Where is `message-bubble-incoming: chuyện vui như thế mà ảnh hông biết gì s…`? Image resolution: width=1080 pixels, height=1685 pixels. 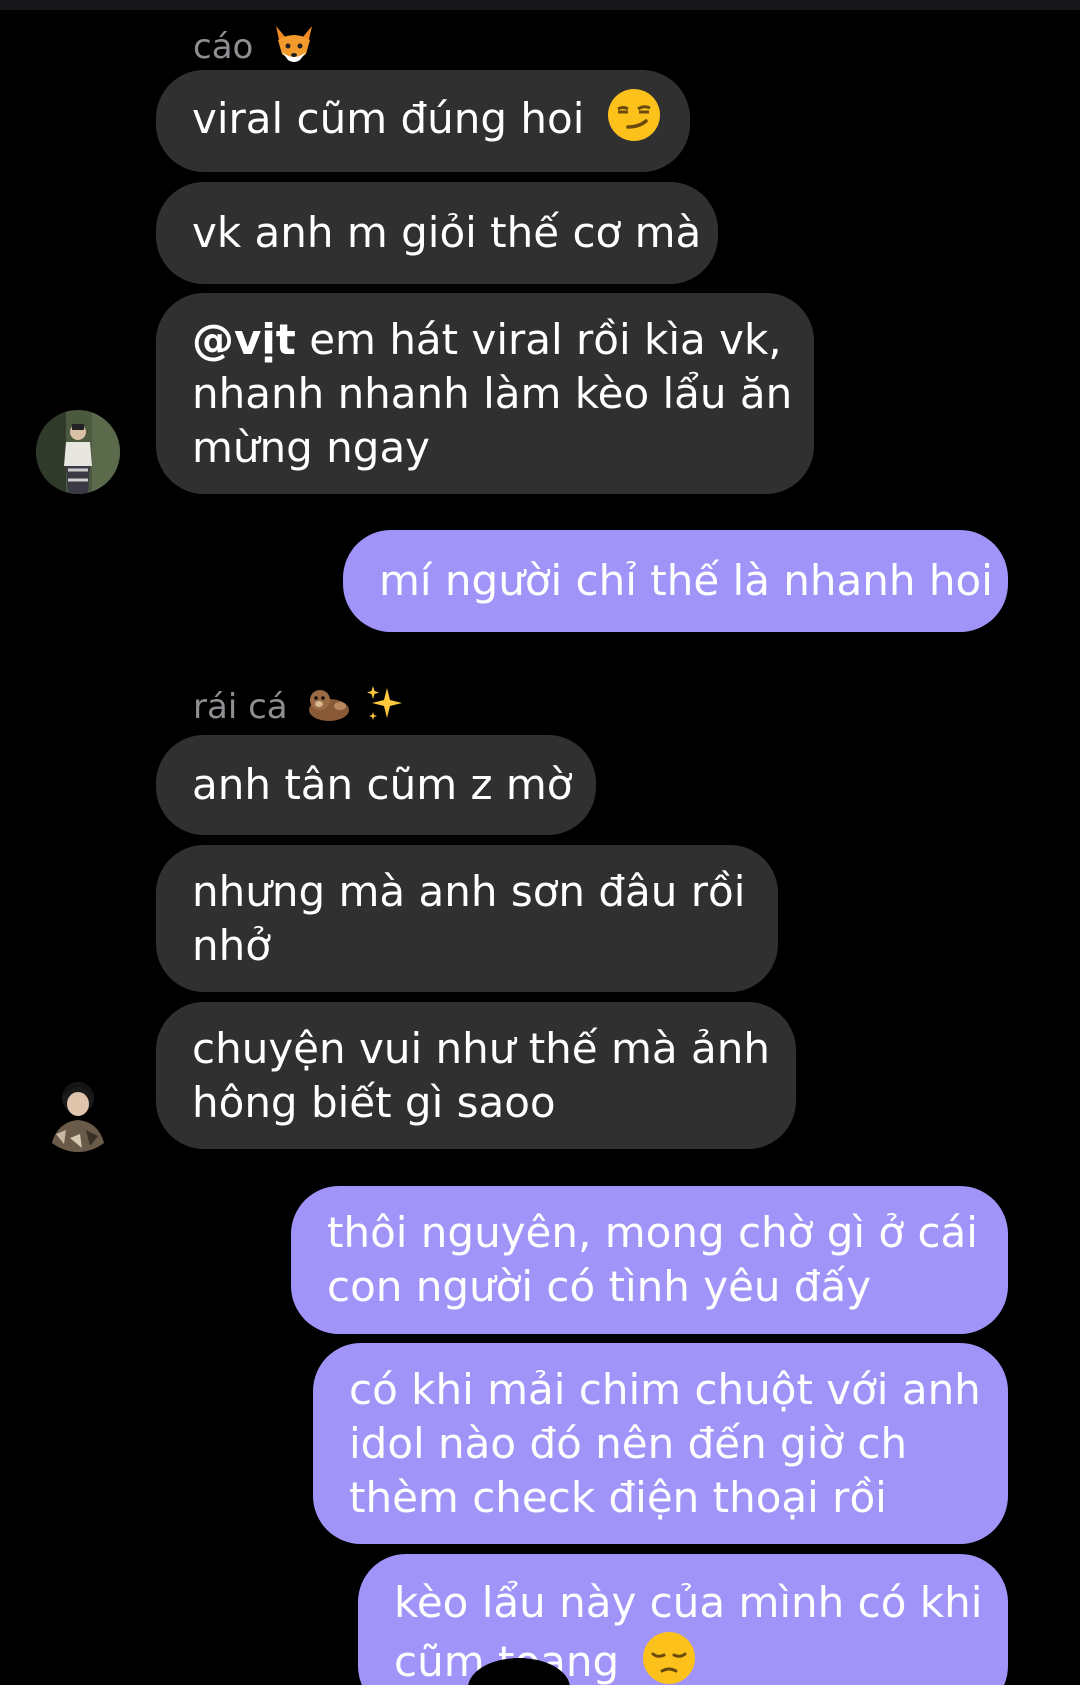
message-bubble-incoming: chuyện vui như thế mà ảnh hông biết gì s… is located at coordinates (476, 1075).